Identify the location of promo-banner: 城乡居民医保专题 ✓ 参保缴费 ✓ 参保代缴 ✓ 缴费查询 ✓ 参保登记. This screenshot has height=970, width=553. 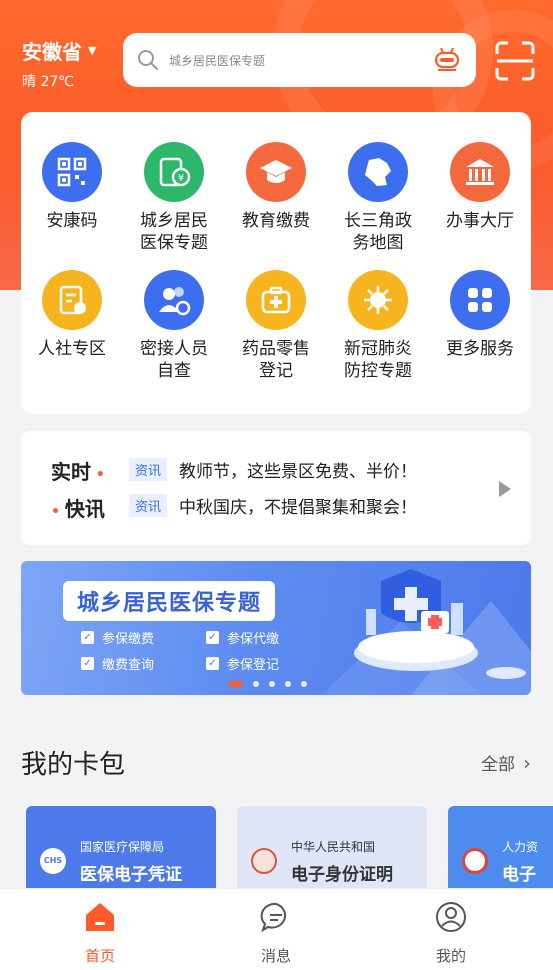
(276, 628).